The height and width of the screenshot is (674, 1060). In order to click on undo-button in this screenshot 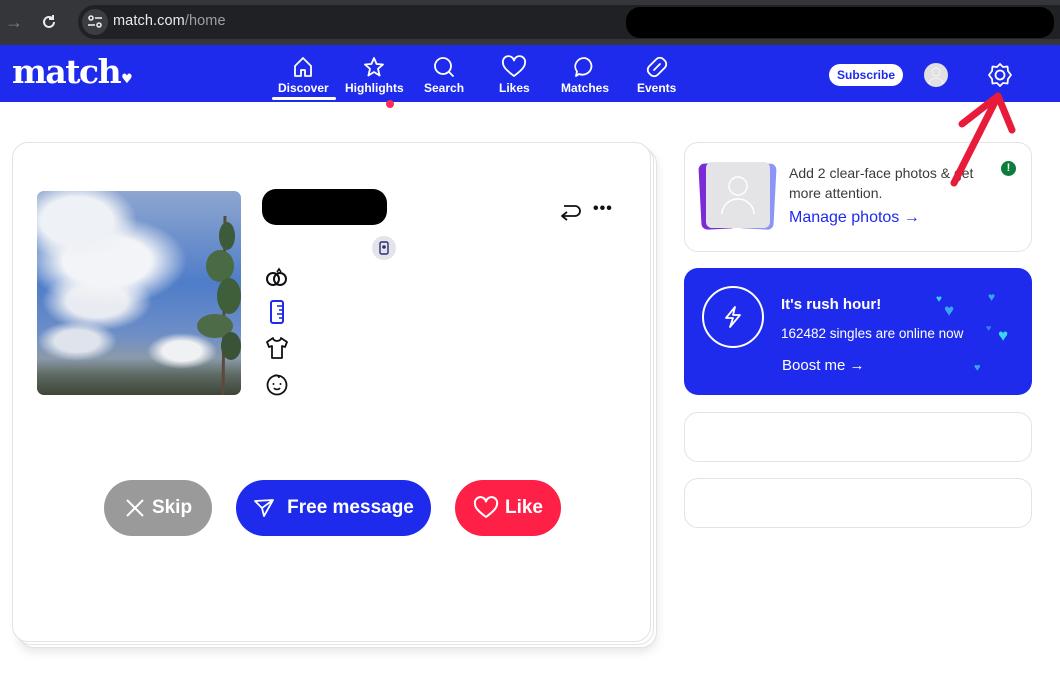, I will do `click(571, 212)`.